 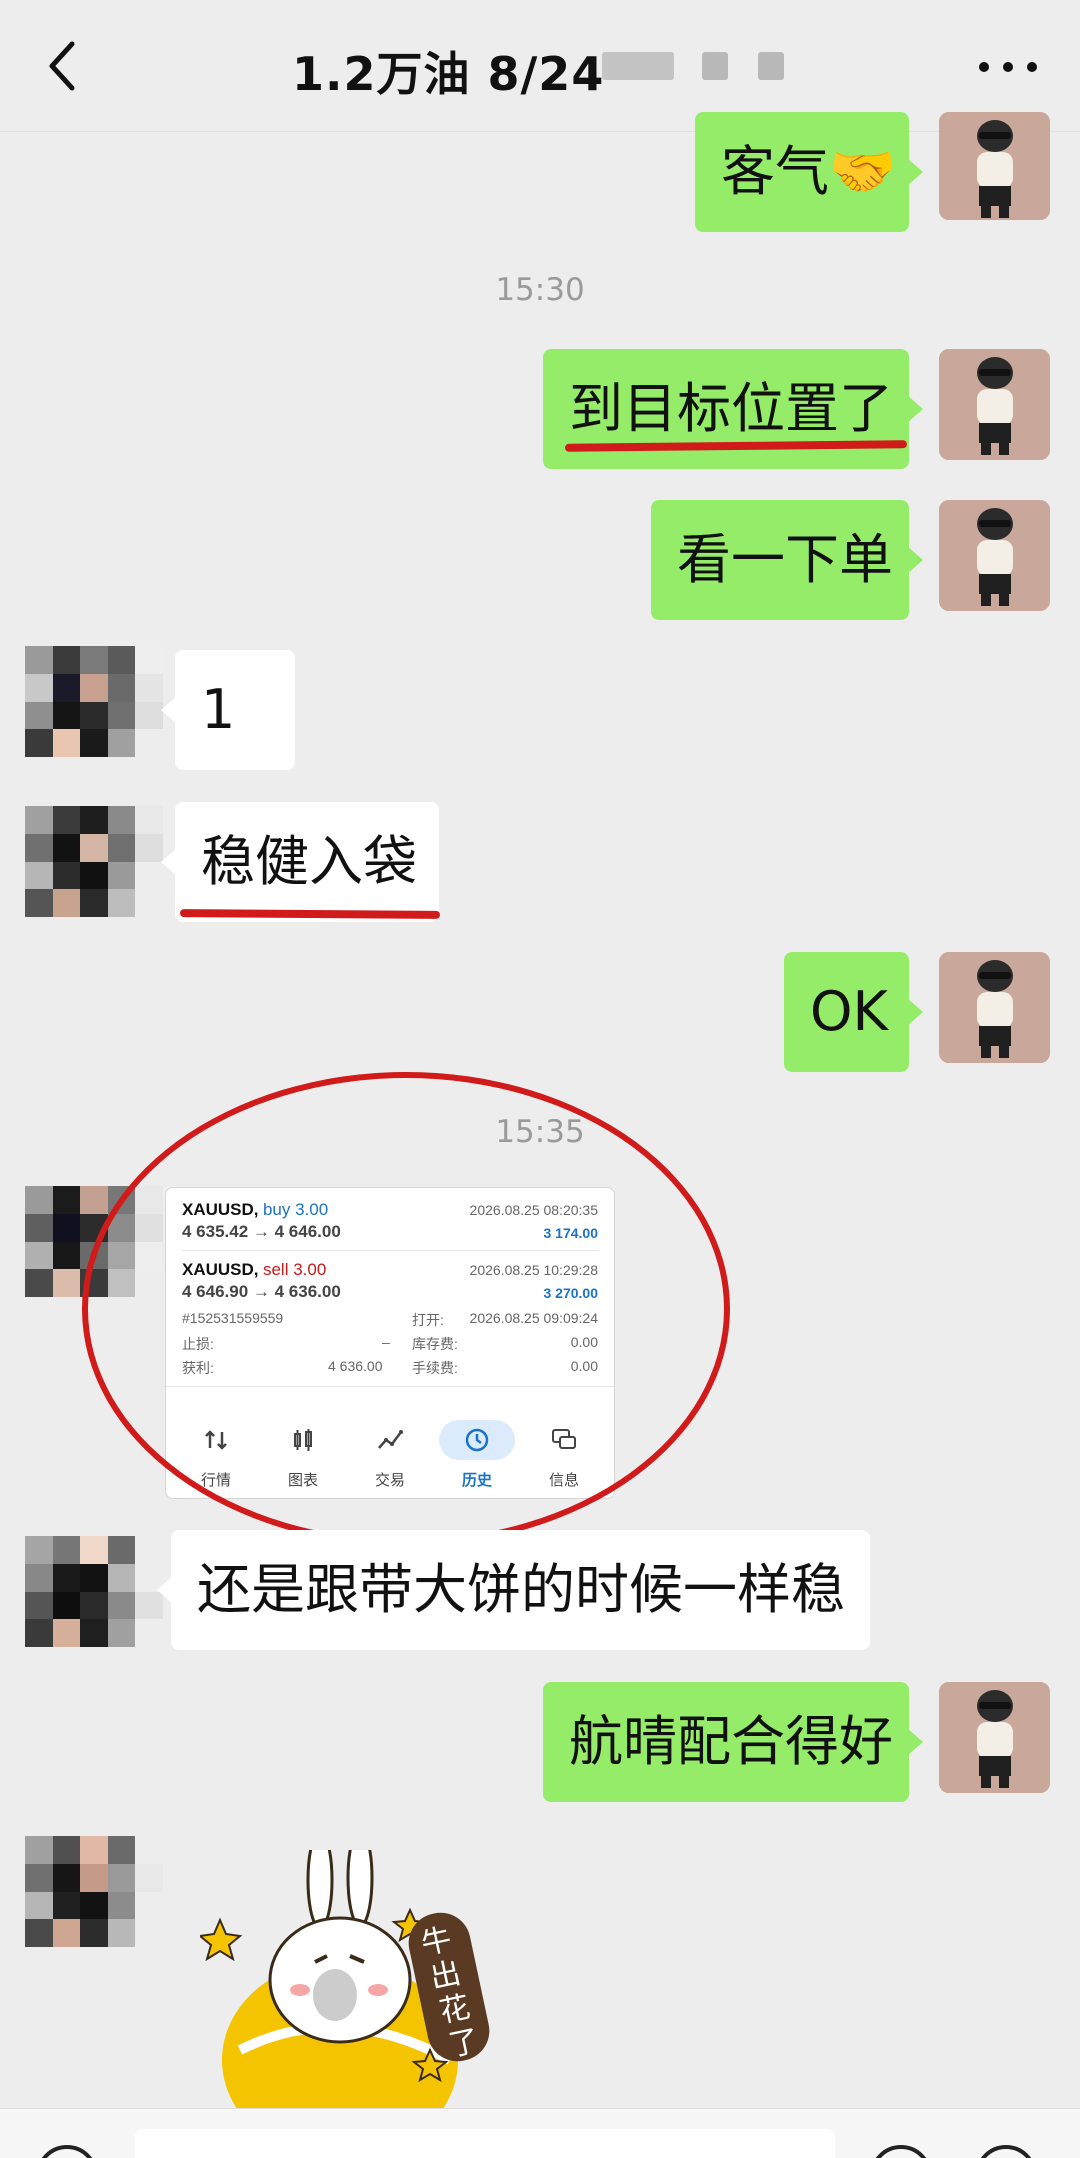 I want to click on my-message-bubble: 航晴配合得好, so click(x=733, y=1742).